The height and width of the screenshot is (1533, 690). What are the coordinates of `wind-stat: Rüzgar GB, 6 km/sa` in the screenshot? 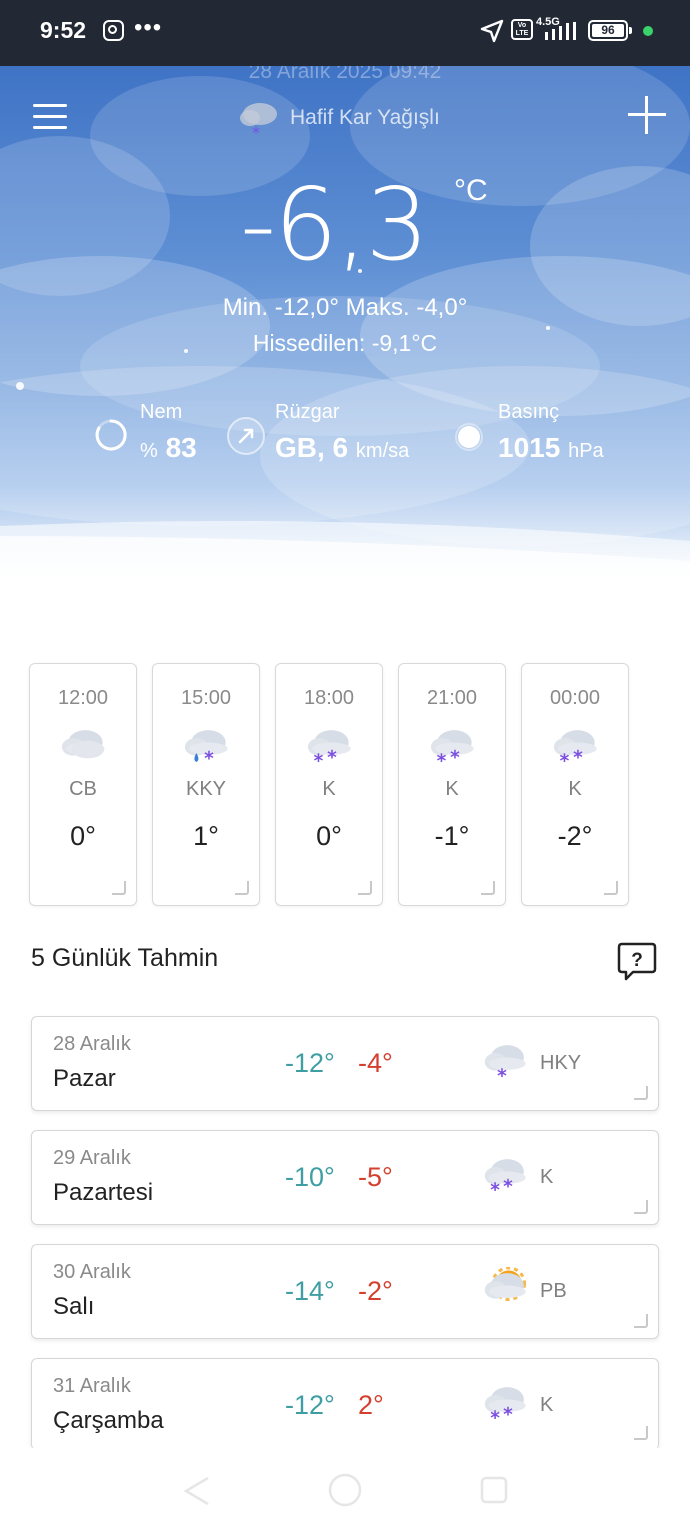 It's located at (342, 432).